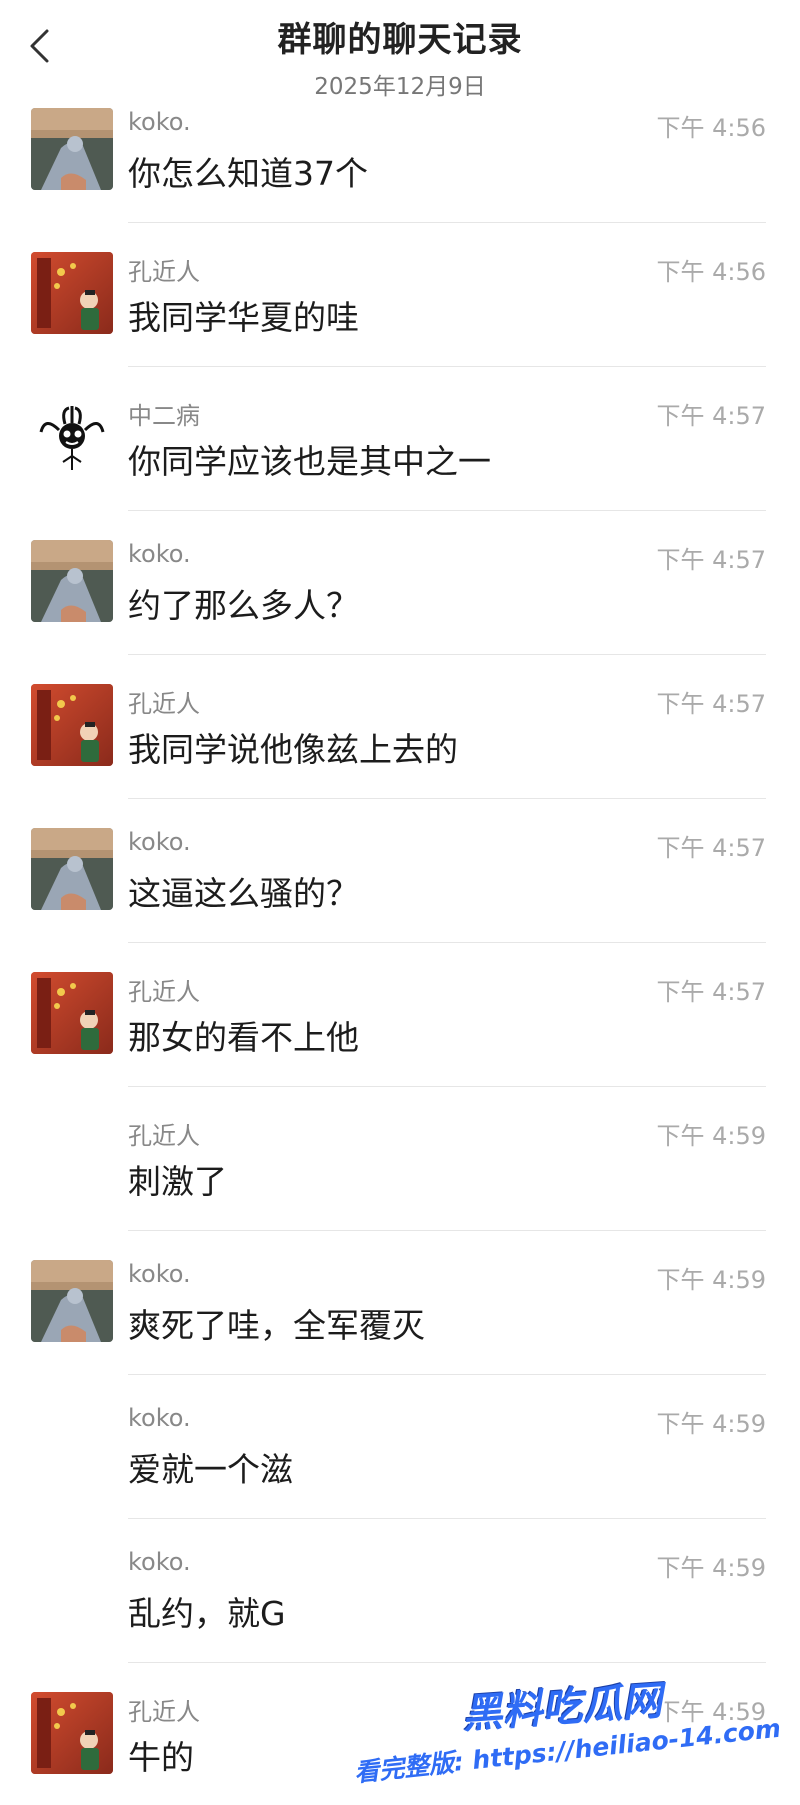 The image size is (800, 1805). What do you see at coordinates (164, 416) in the screenshot?
I see `sender-name: 中二病` at bounding box center [164, 416].